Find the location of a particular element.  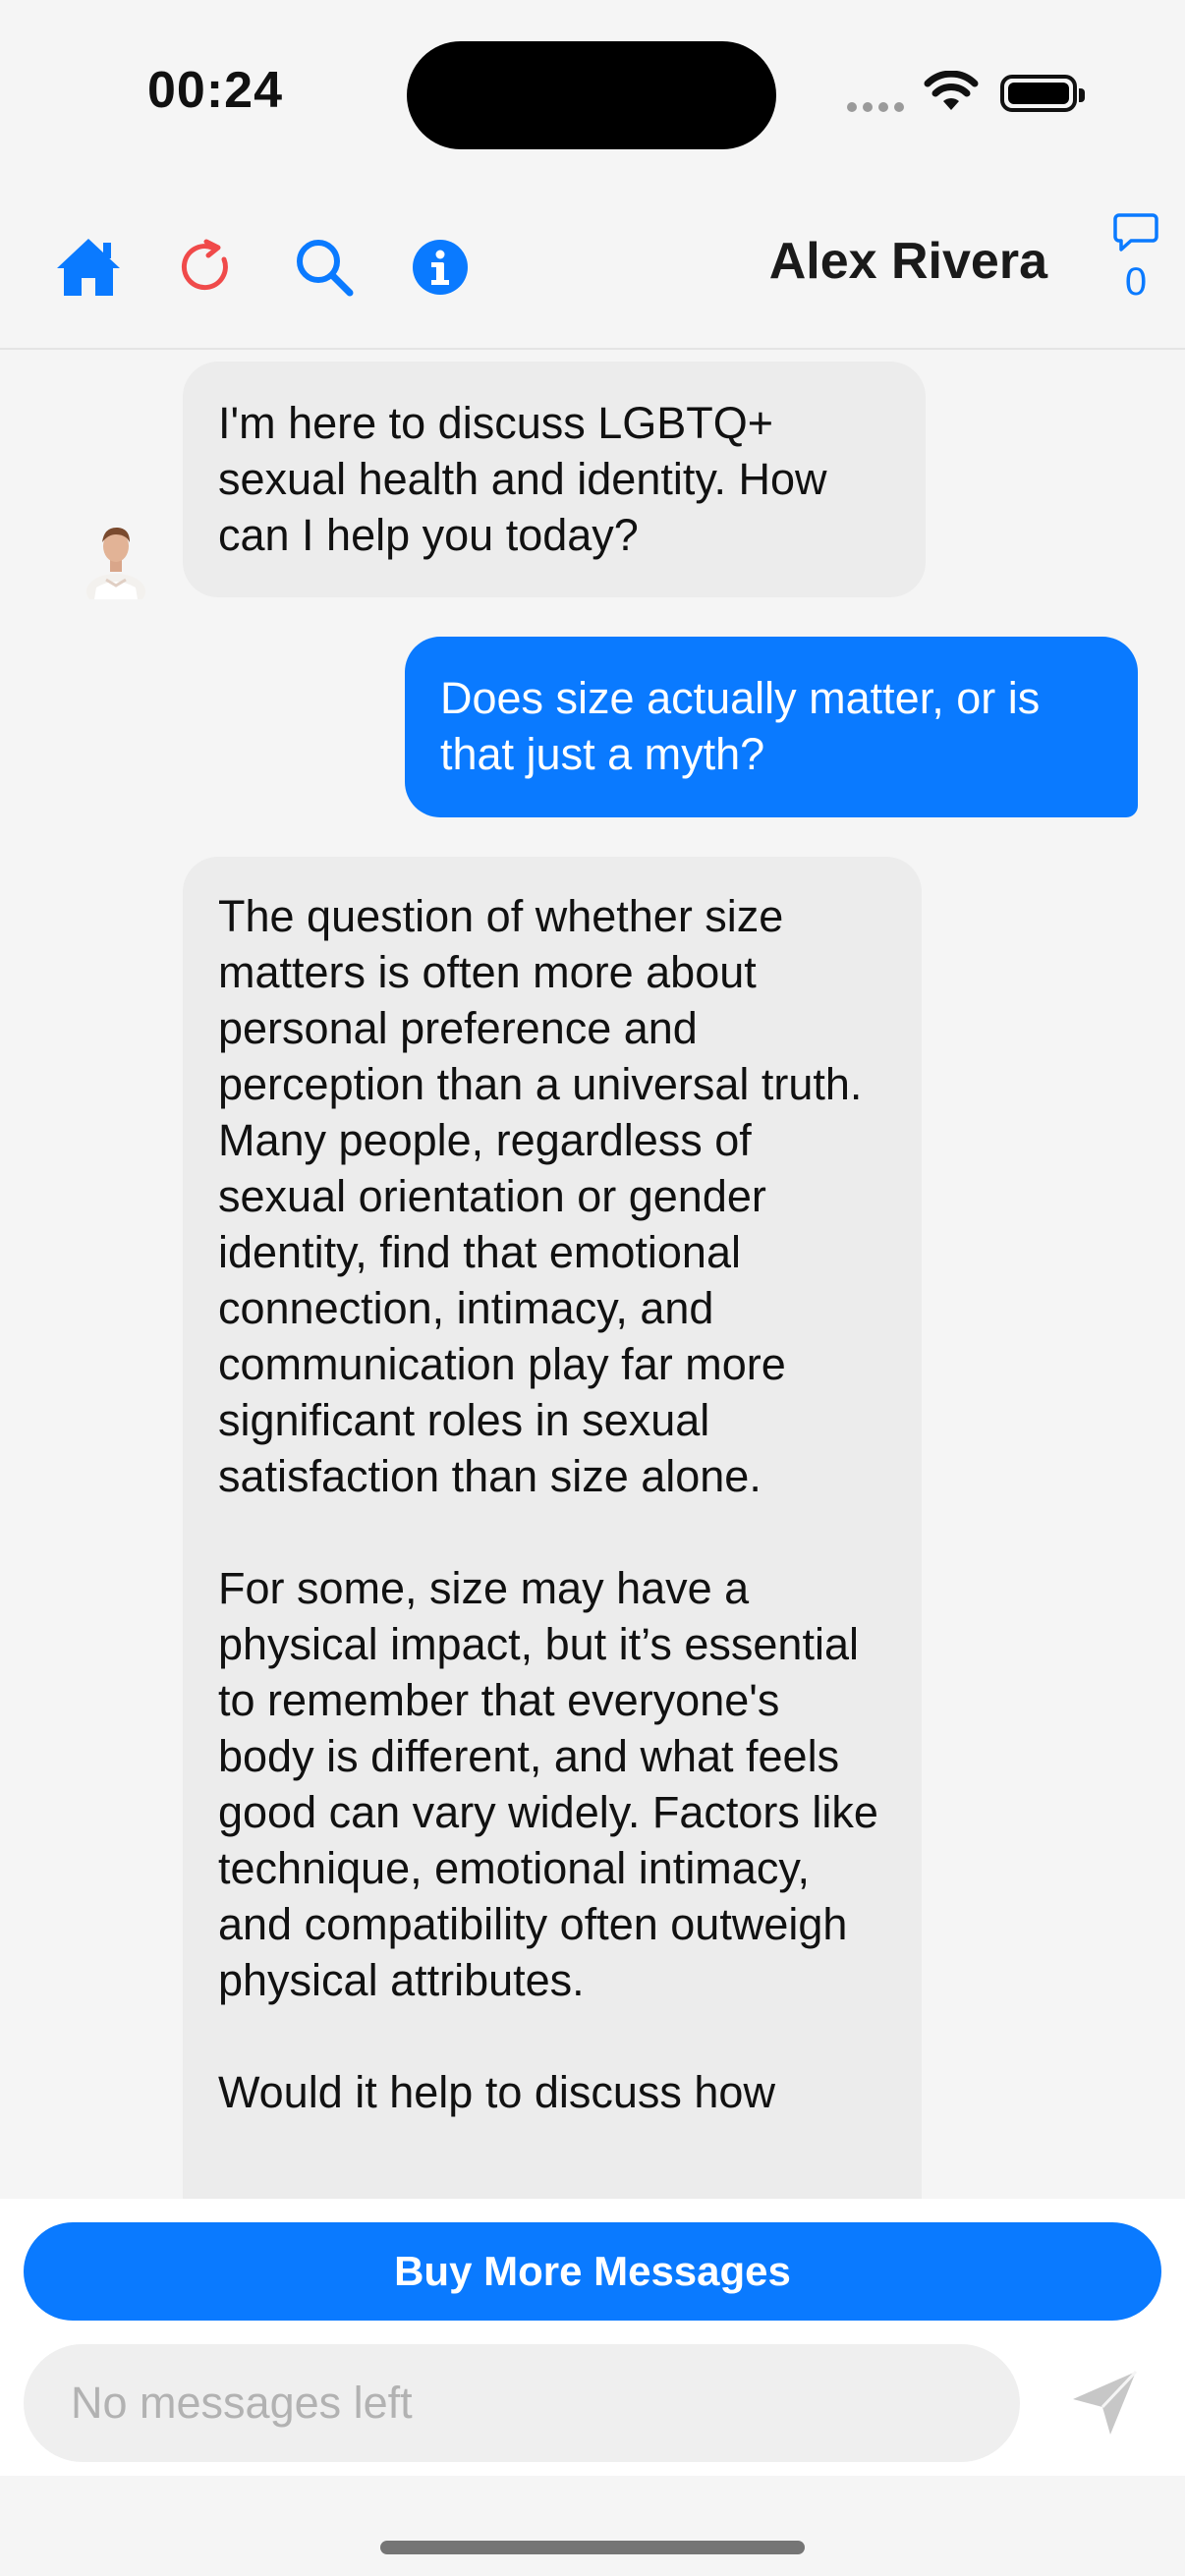

dynamic-island is located at coordinates (592, 95).